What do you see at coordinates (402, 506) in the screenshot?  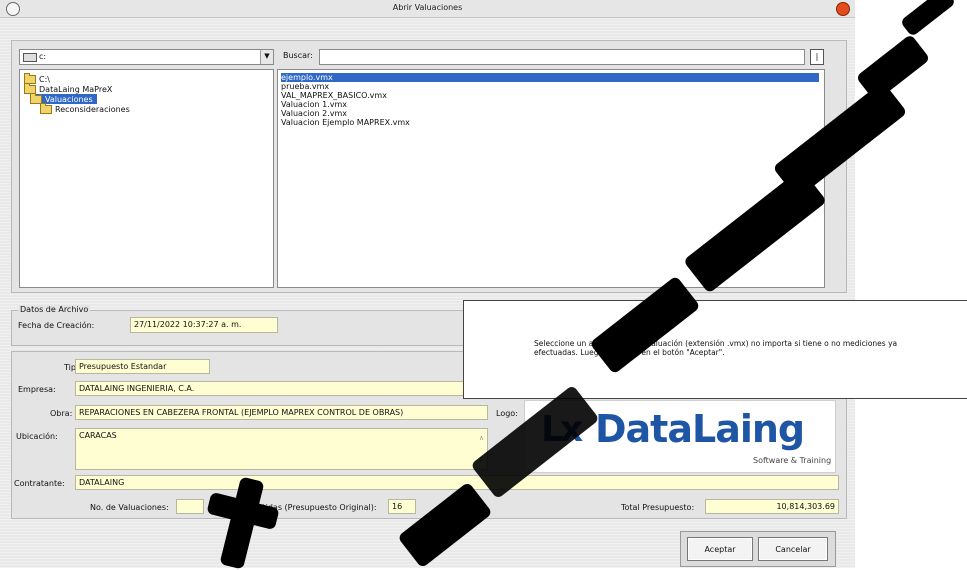 I see `items-count-field: 16` at bounding box center [402, 506].